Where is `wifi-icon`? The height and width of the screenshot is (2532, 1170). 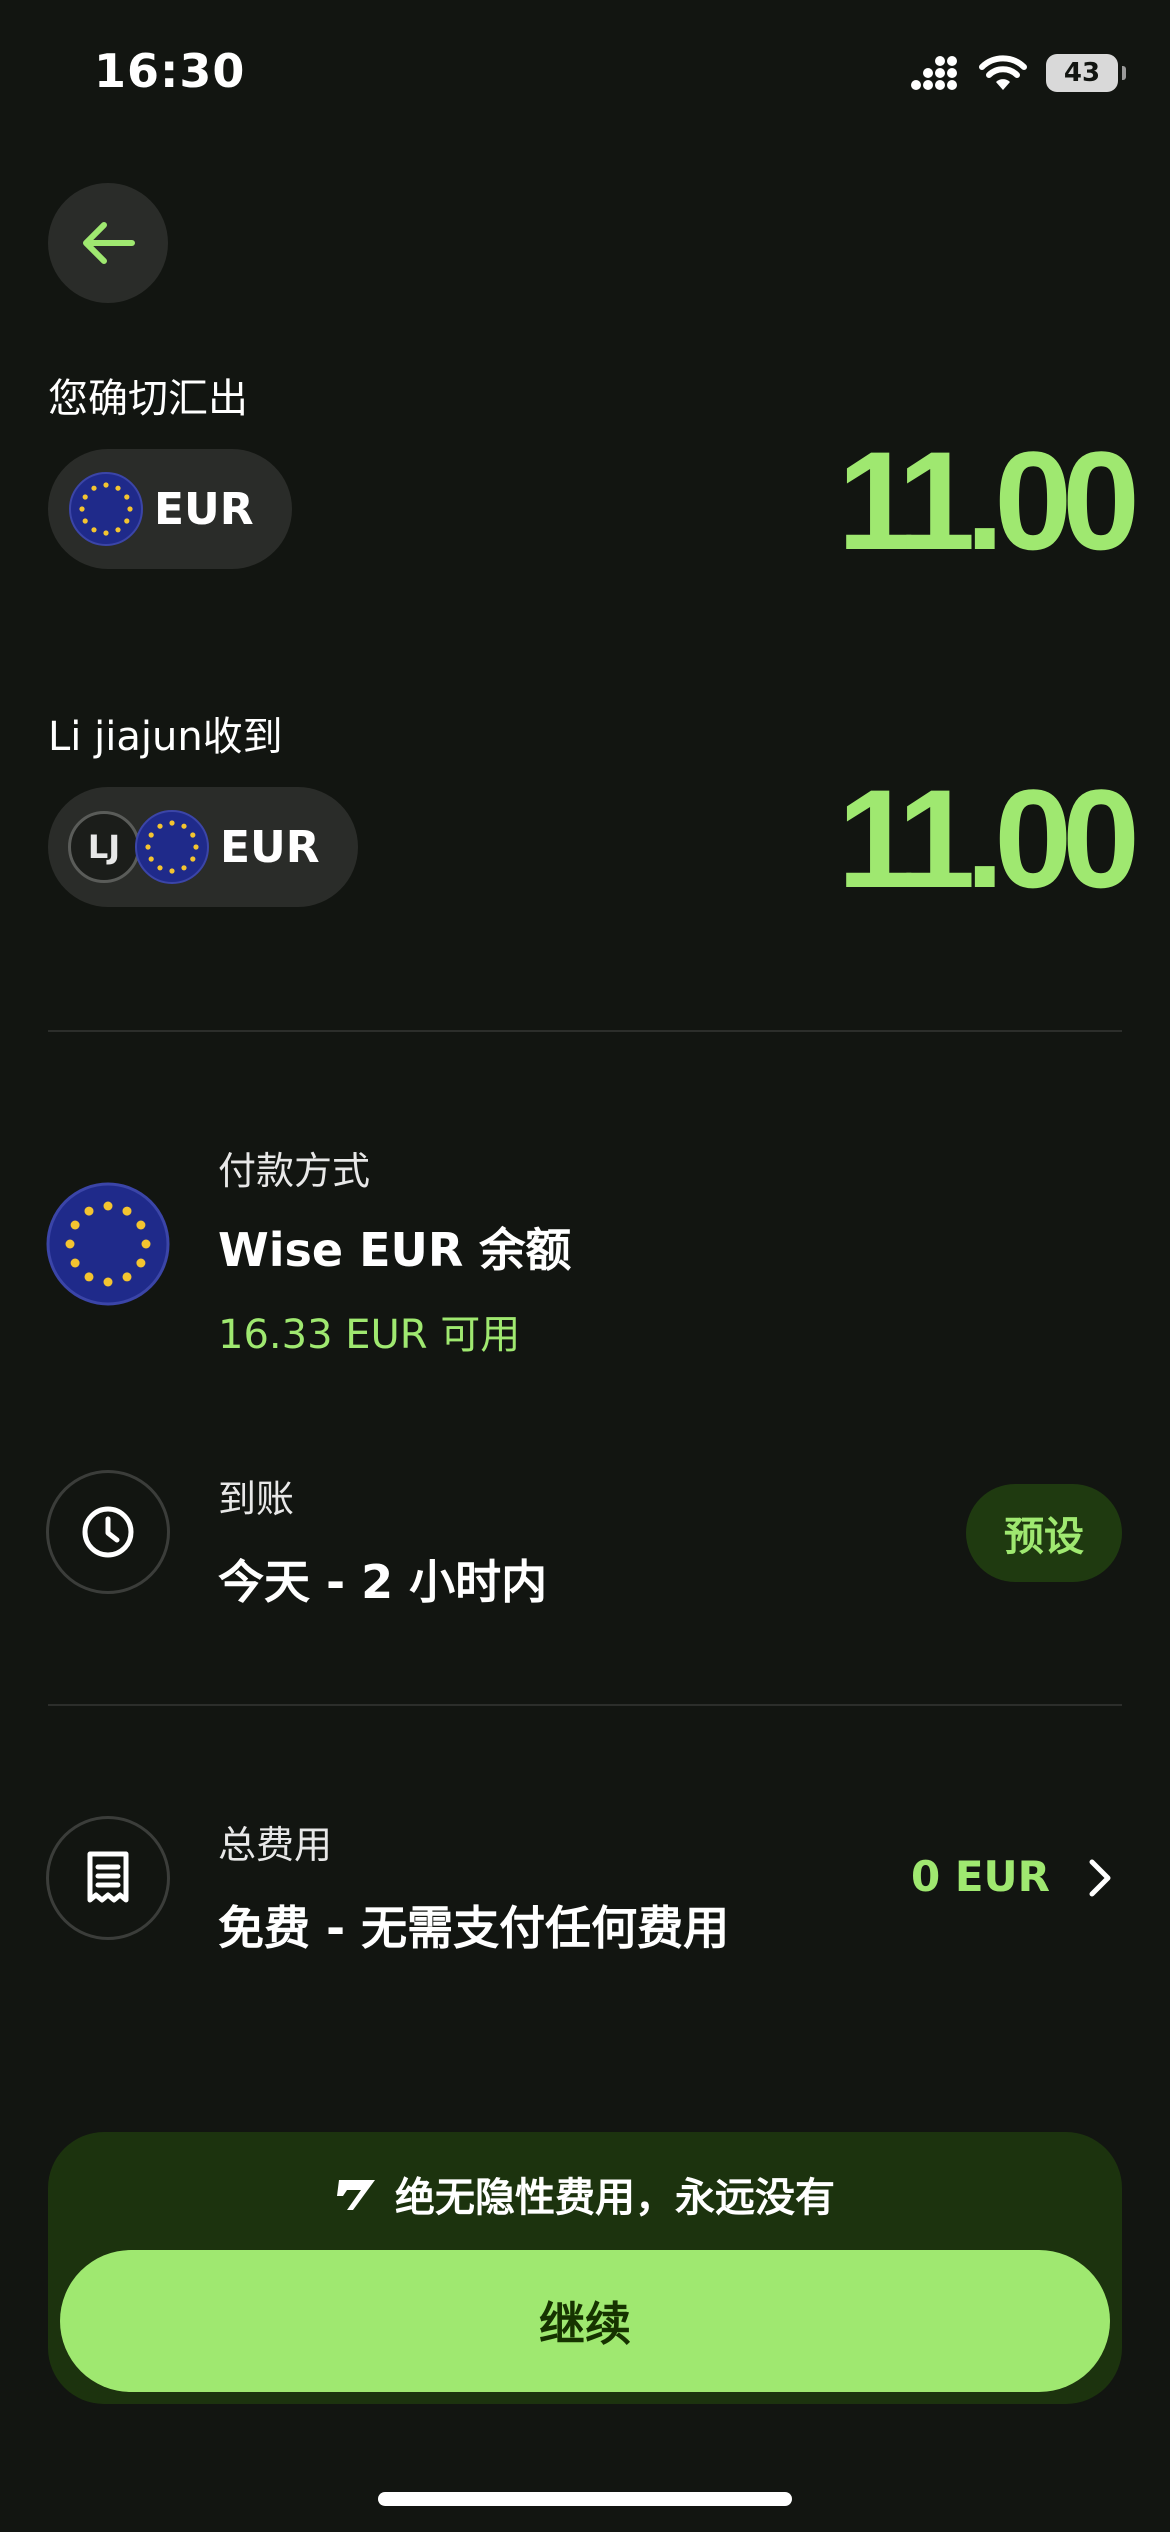
wifi-icon is located at coordinates (1003, 72).